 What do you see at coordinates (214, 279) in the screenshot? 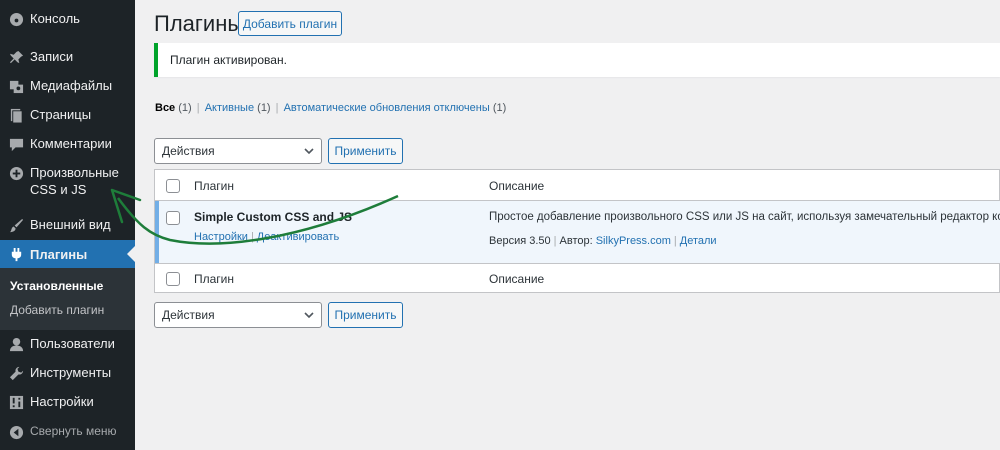
I see `column-footer-plugin: Плагин` at bounding box center [214, 279].